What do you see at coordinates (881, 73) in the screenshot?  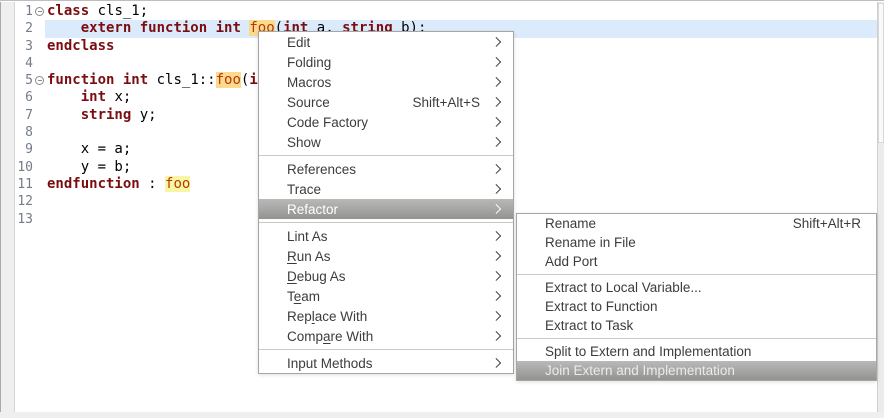 I see `vertical-scrollbar-thumb` at bounding box center [881, 73].